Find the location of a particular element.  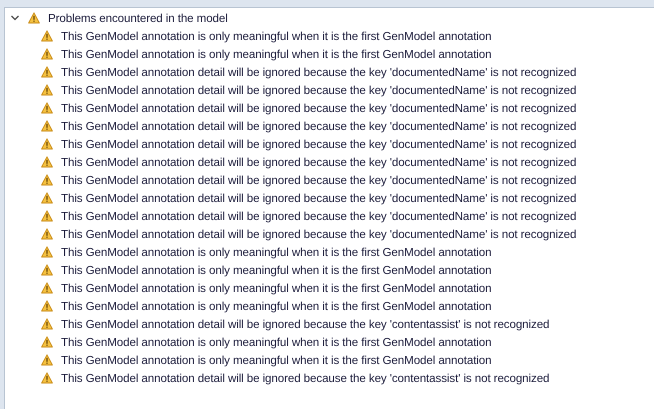

chevron-down-icon is located at coordinates (15, 18).